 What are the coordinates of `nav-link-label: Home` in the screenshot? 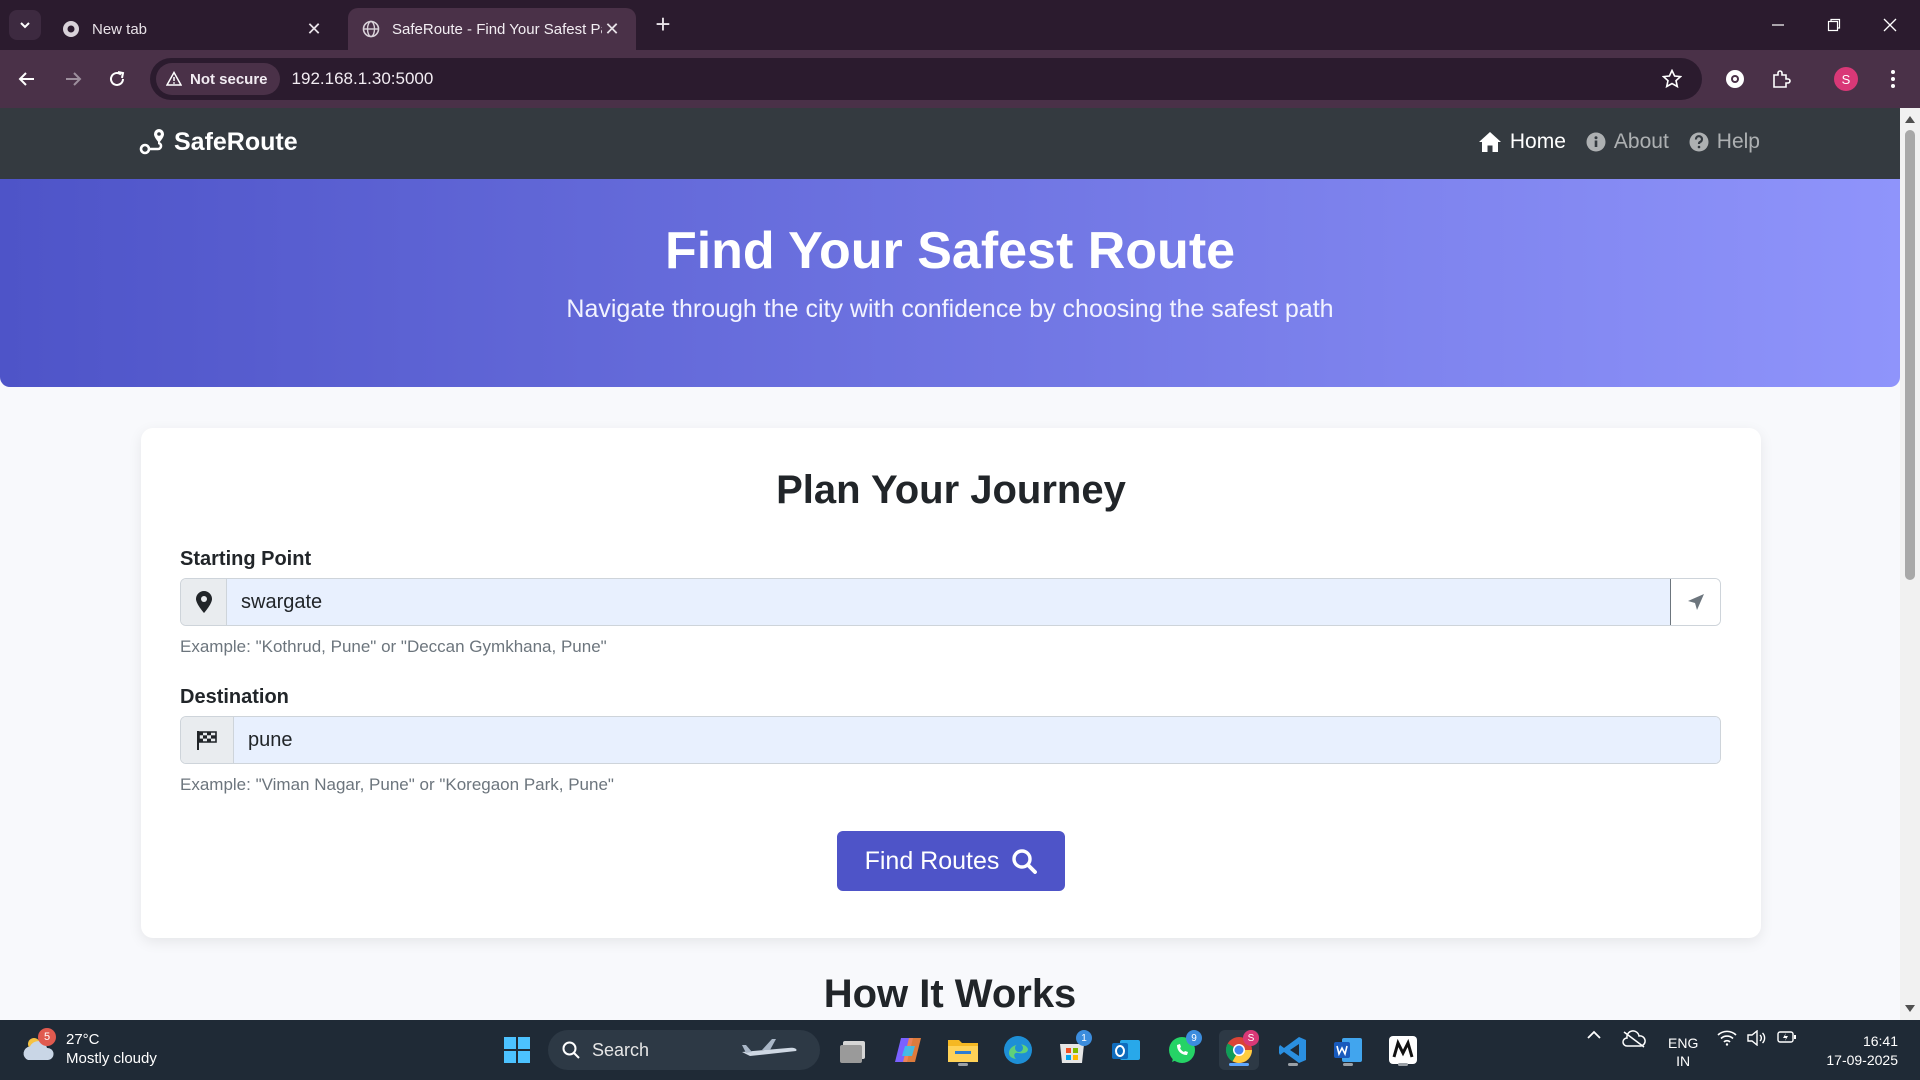 It's located at (1537, 141).